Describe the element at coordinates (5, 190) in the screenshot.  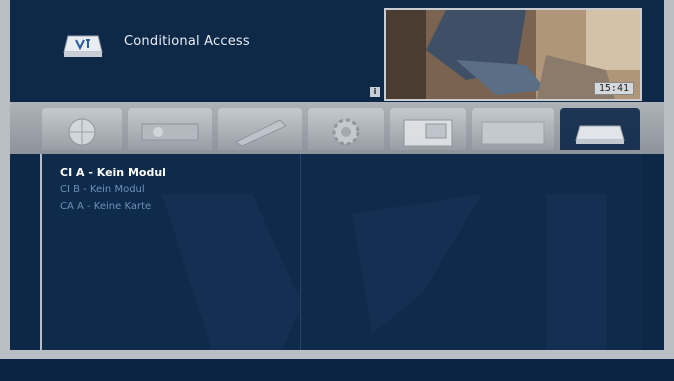
I see `left-frame` at that location.